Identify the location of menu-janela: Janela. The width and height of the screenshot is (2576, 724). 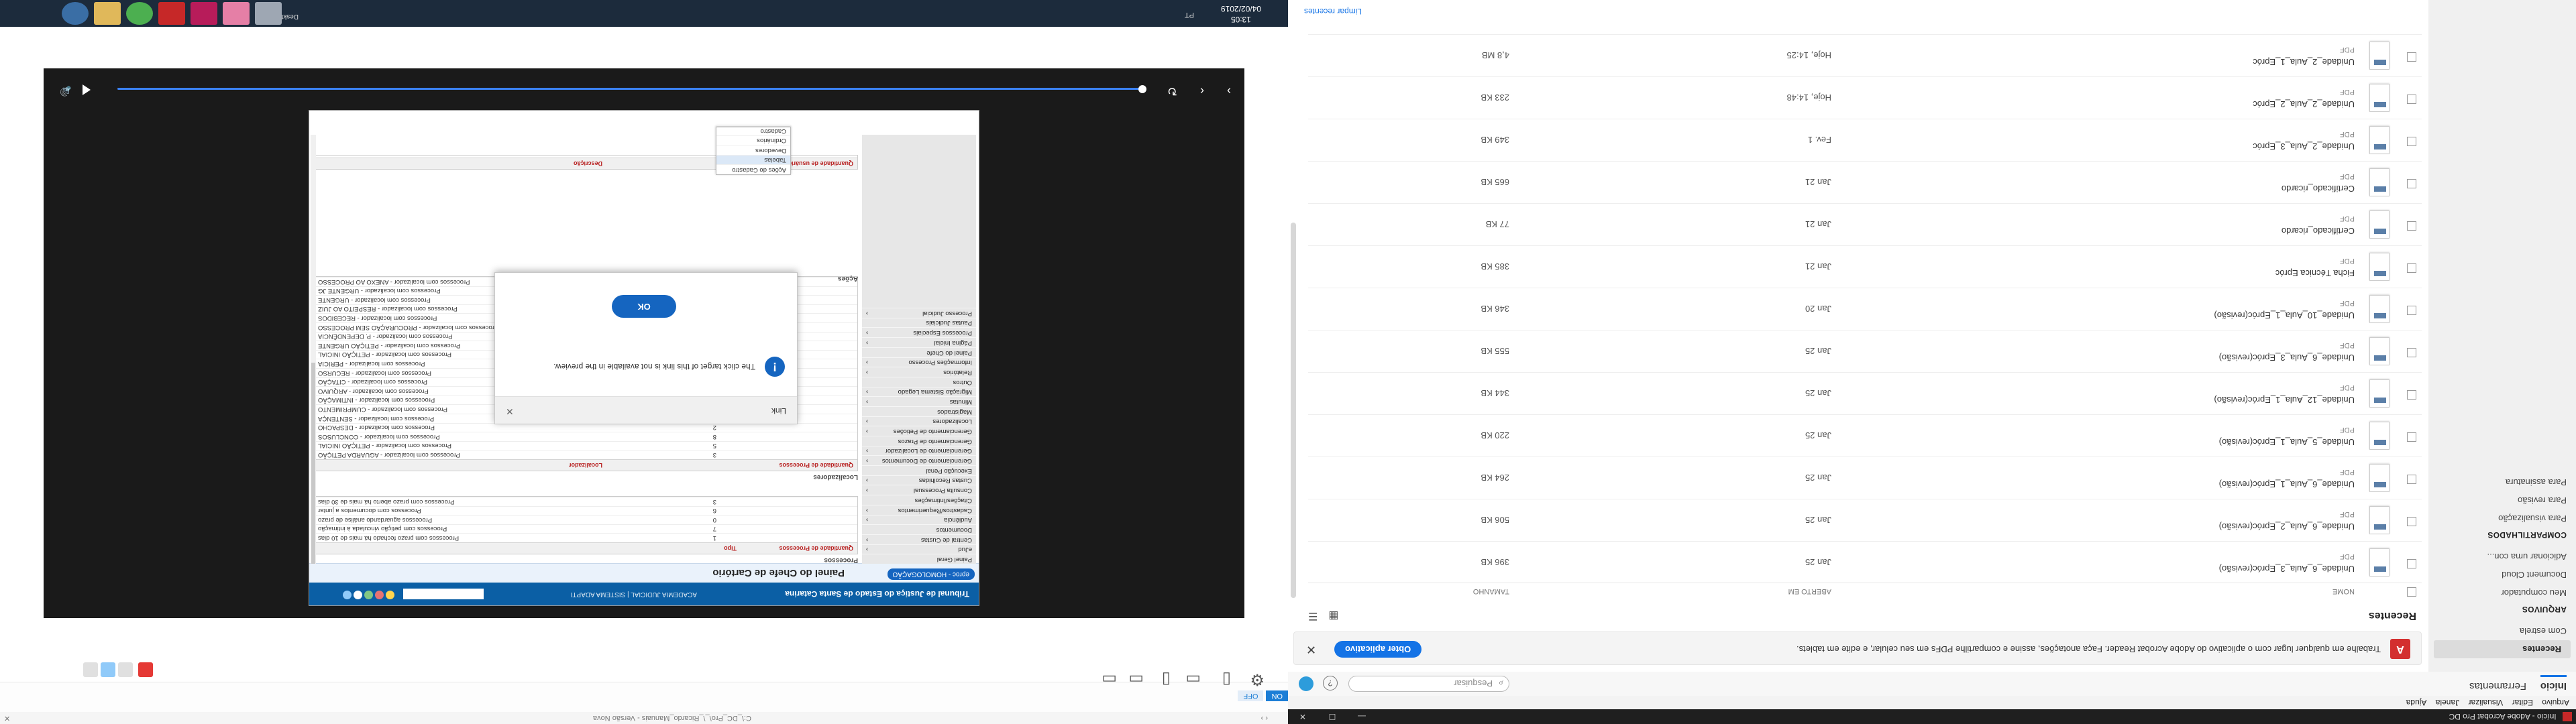
(2447, 702).